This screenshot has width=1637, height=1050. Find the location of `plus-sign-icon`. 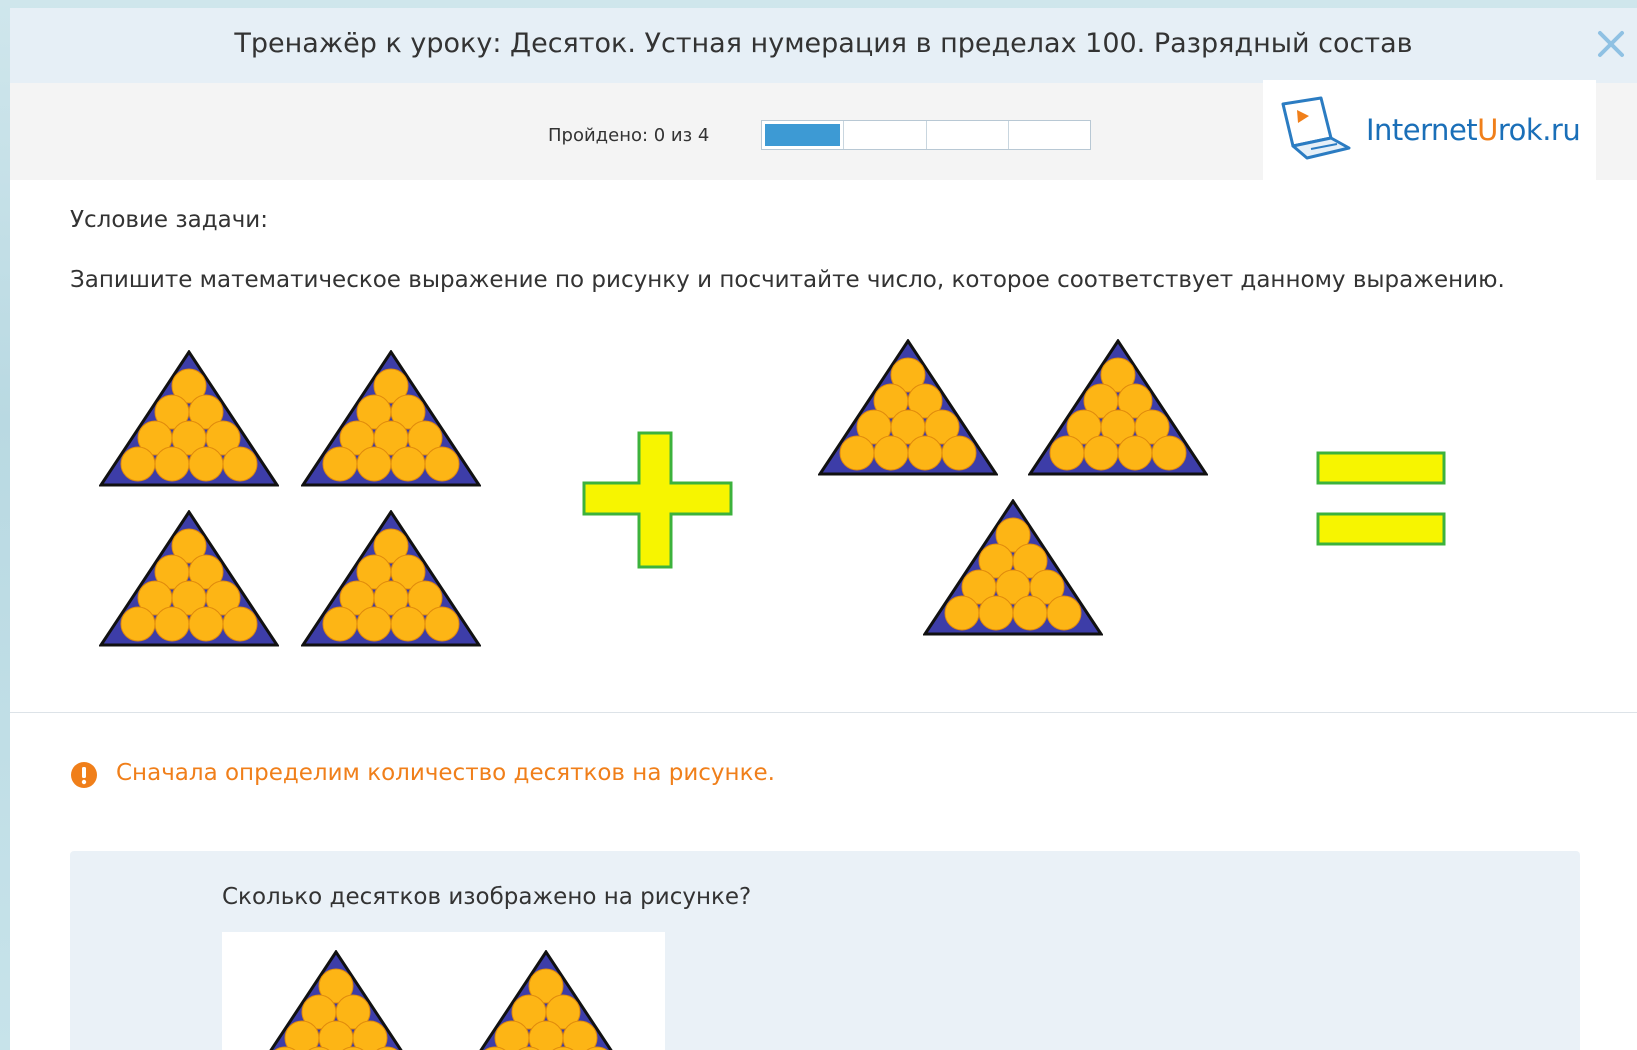

plus-sign-icon is located at coordinates (657, 500).